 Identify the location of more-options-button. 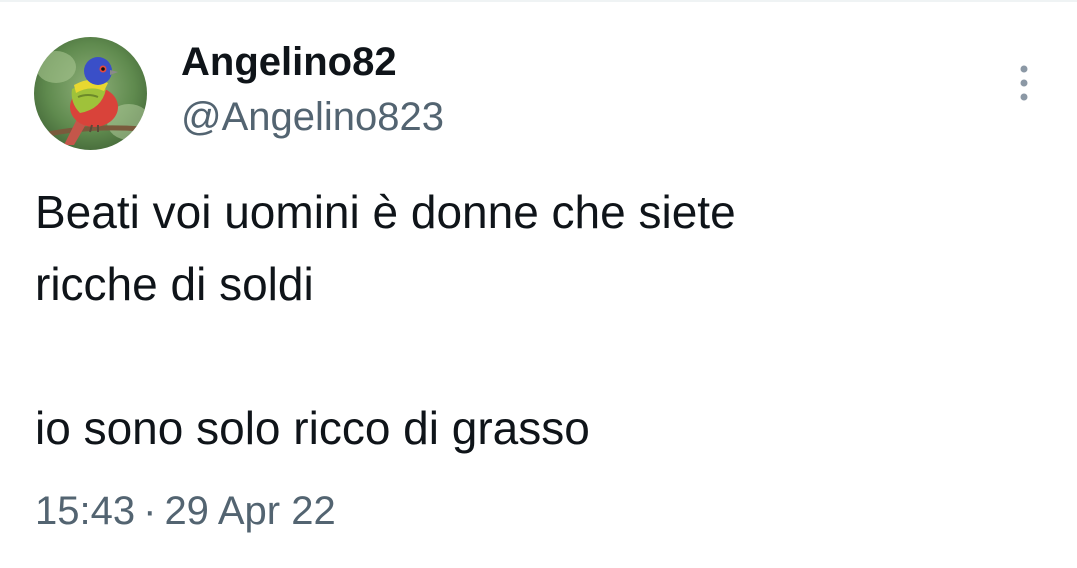
(1024, 81).